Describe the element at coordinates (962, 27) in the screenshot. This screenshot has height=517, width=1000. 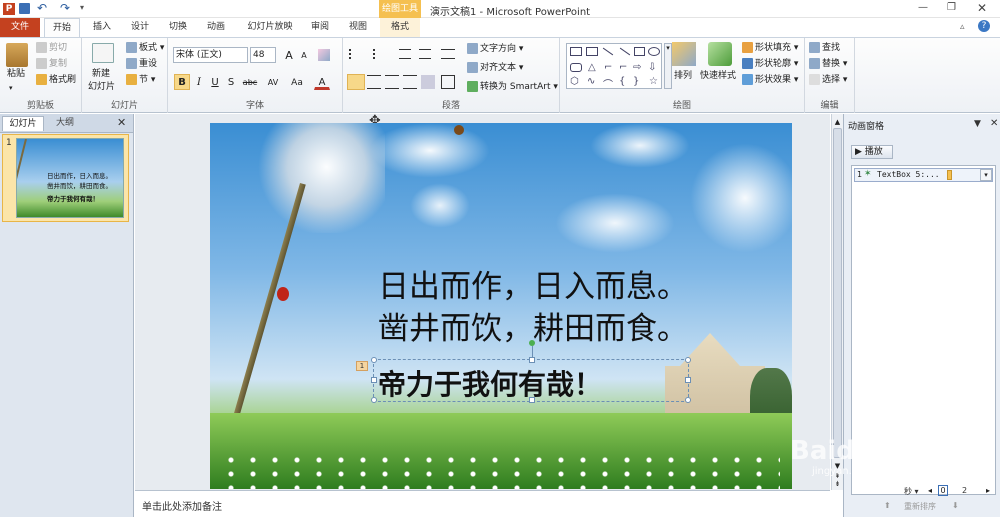
I see `minimize-ribbon-icon: ▵` at that location.